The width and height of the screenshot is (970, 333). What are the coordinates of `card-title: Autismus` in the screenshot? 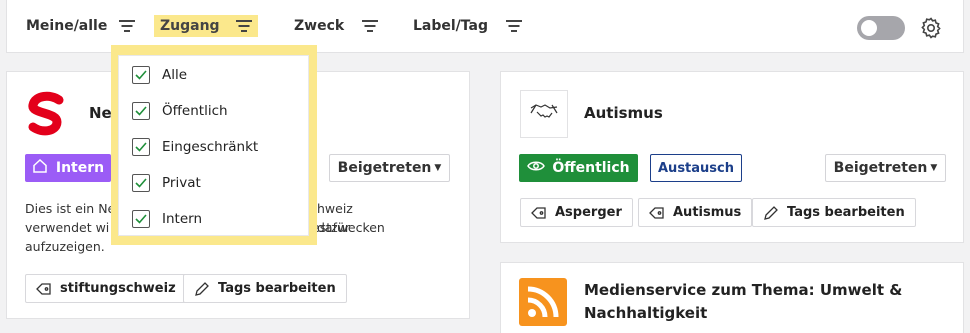 It's located at (623, 113).